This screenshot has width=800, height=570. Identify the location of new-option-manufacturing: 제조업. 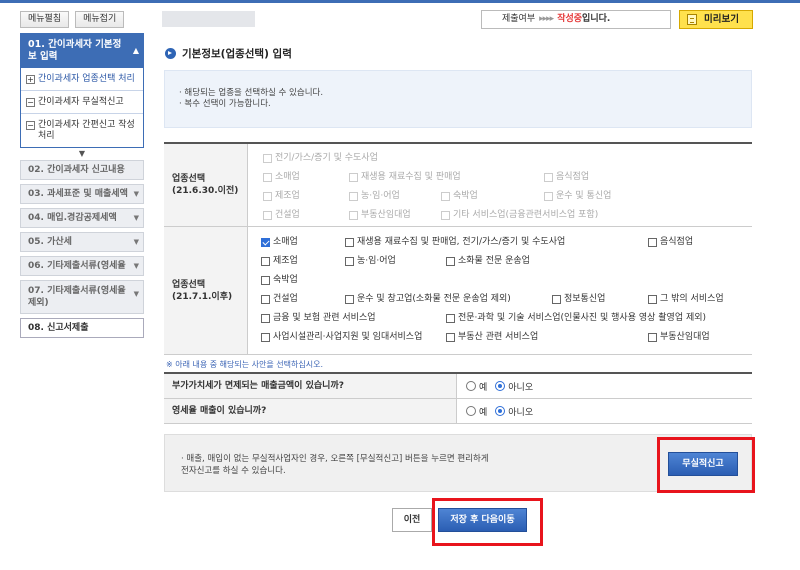
(279, 261).